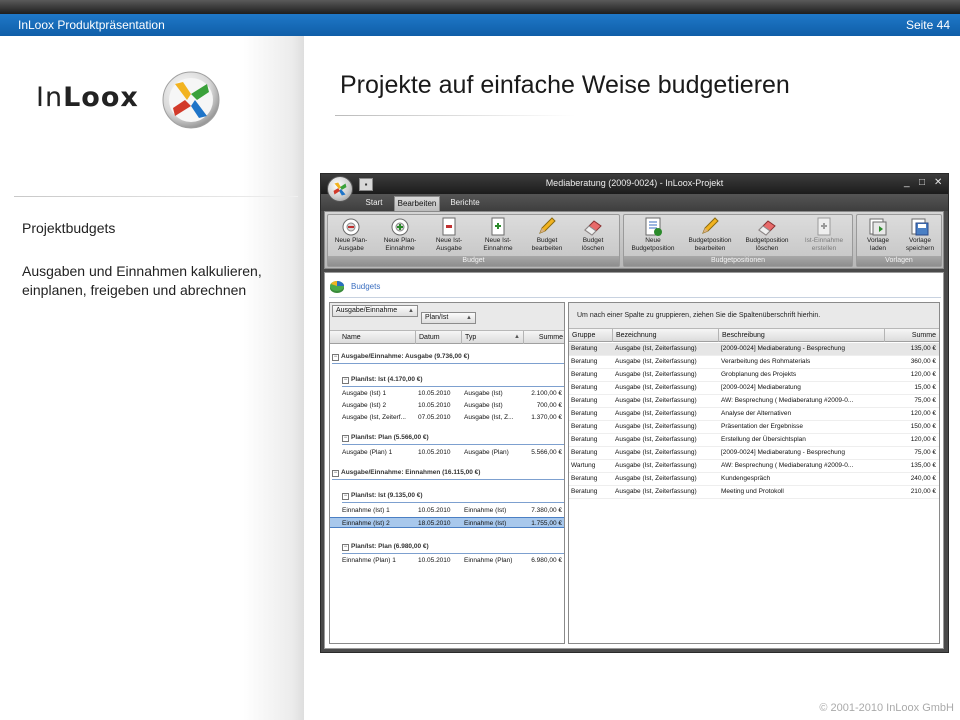 This screenshot has width=960, height=720. What do you see at coordinates (907, 182) in the screenshot?
I see `minimize-button: _` at bounding box center [907, 182].